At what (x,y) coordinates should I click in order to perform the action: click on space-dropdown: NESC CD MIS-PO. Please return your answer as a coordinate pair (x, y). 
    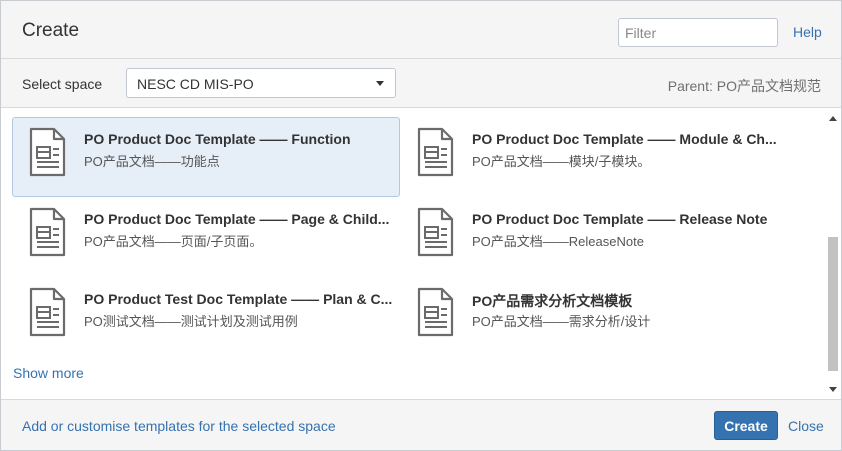
    Looking at the image, I should click on (261, 83).